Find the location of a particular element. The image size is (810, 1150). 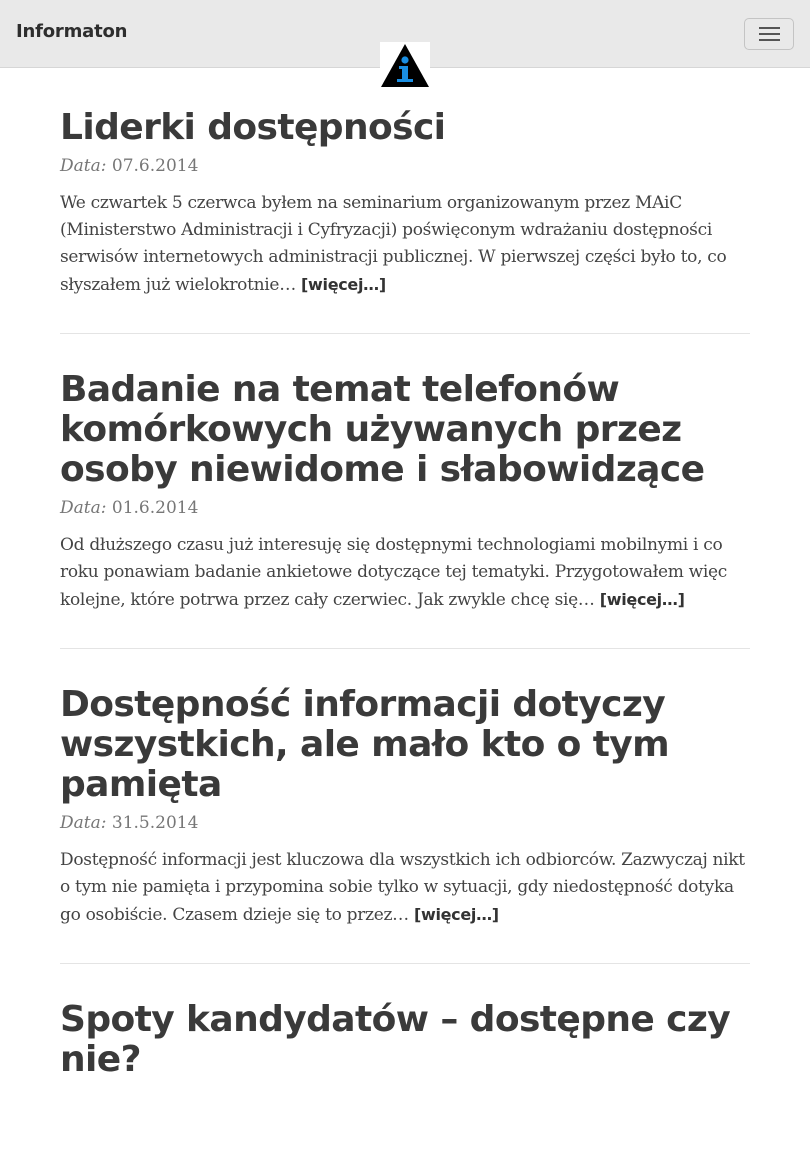

site-brand-link: Informaton is located at coordinates (71, 31).